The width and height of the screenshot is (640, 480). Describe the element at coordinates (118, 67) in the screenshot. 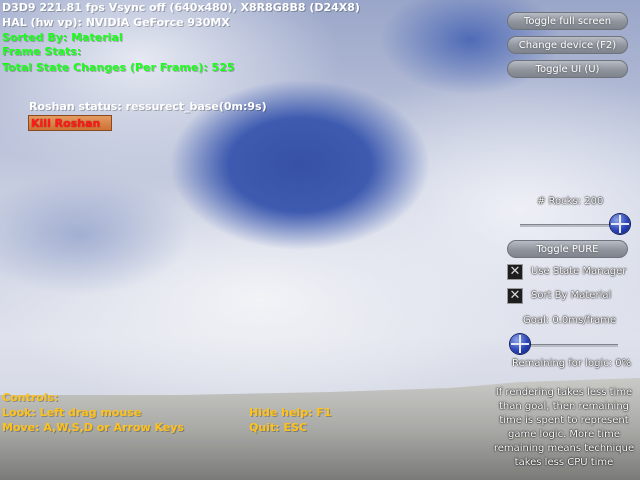

I see `state-changes-text: Total State Changes (Per Frame): 525` at that location.